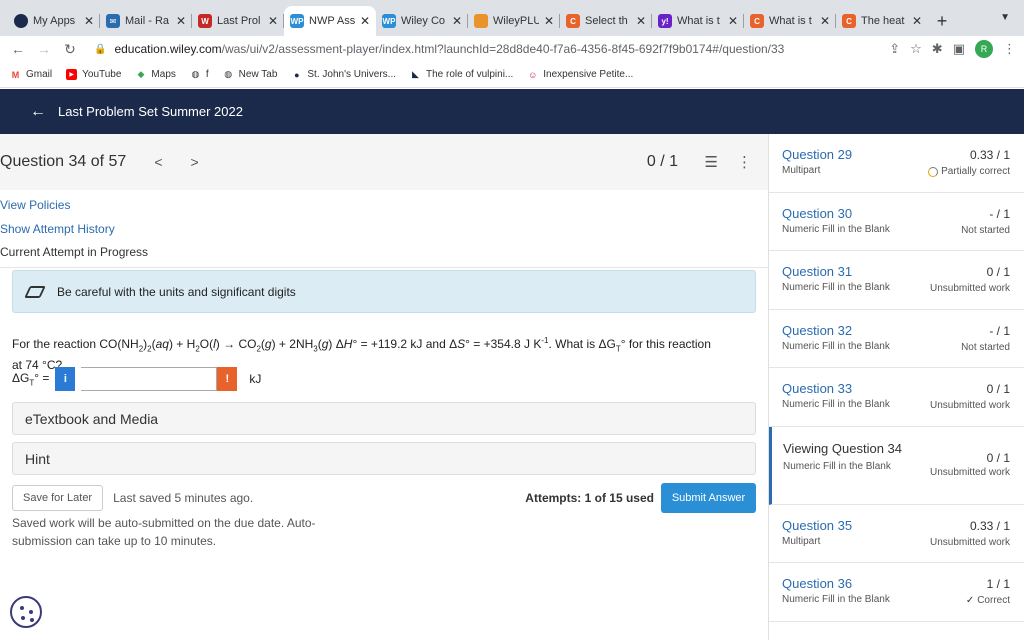  What do you see at coordinates (227, 379) in the screenshot?
I see `warning-icon: !` at bounding box center [227, 379].